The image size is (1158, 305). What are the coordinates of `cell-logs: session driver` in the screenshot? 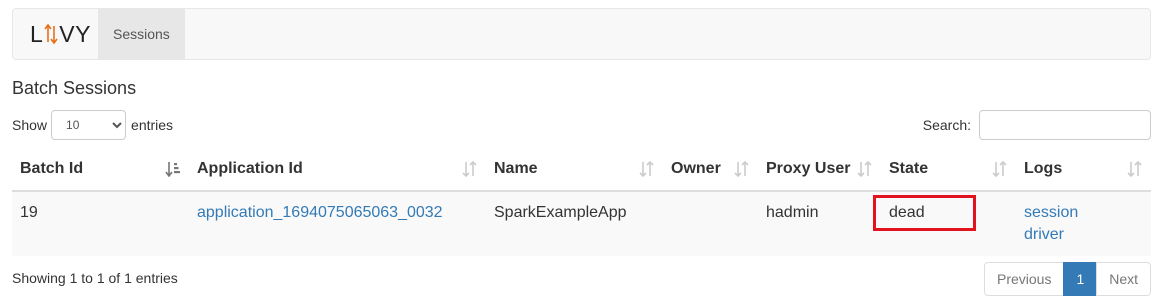 It's located at (1083, 223).